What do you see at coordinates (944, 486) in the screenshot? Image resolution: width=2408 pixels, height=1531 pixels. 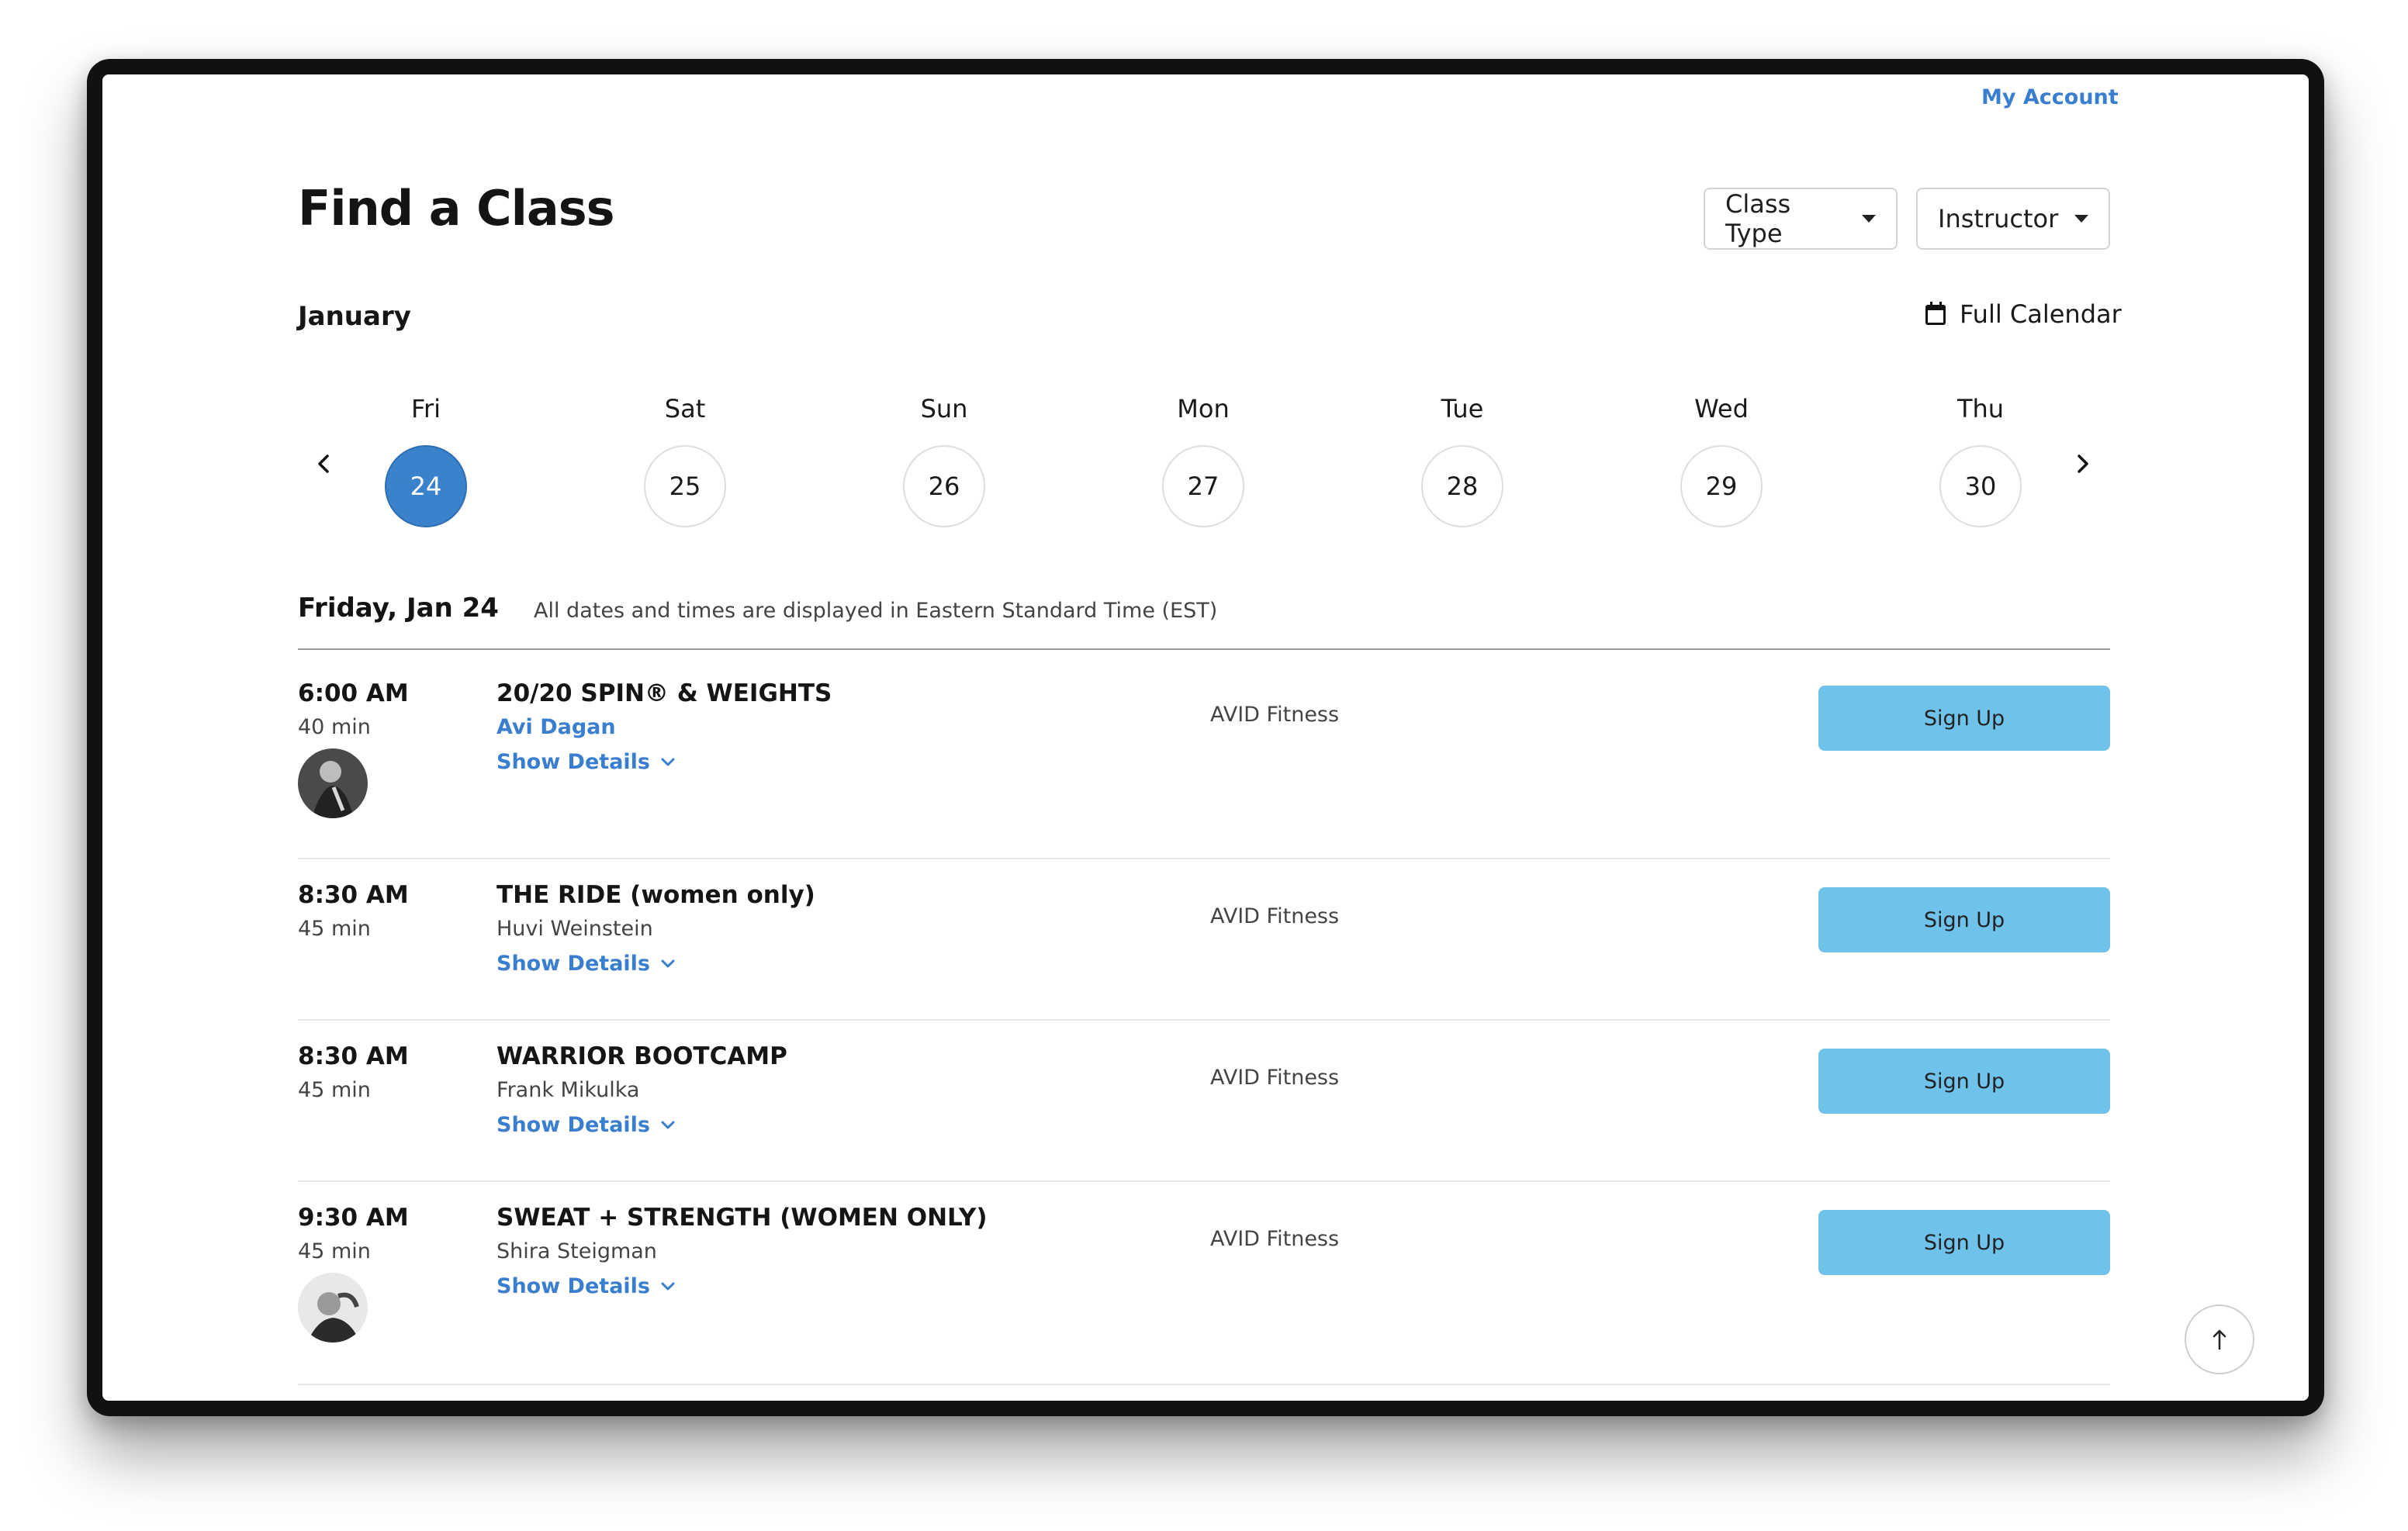 I see `day-number: 26` at bounding box center [944, 486].